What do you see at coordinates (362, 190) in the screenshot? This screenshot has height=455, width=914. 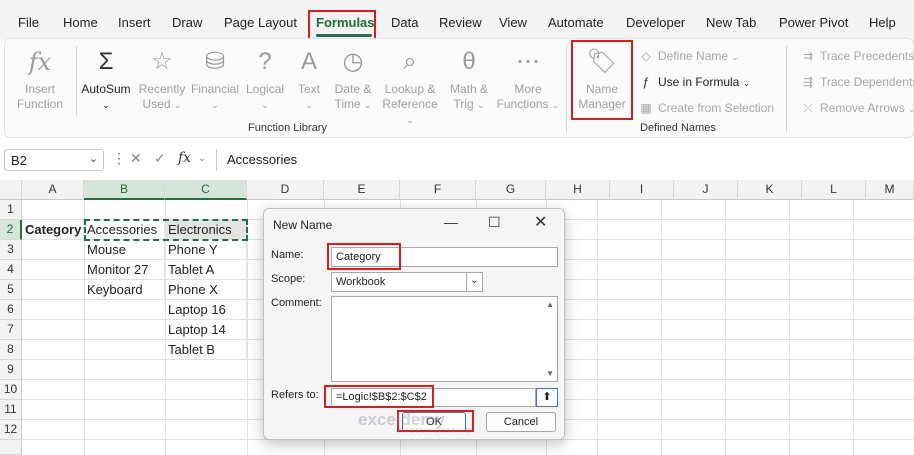 I see `column-header: E` at bounding box center [362, 190].